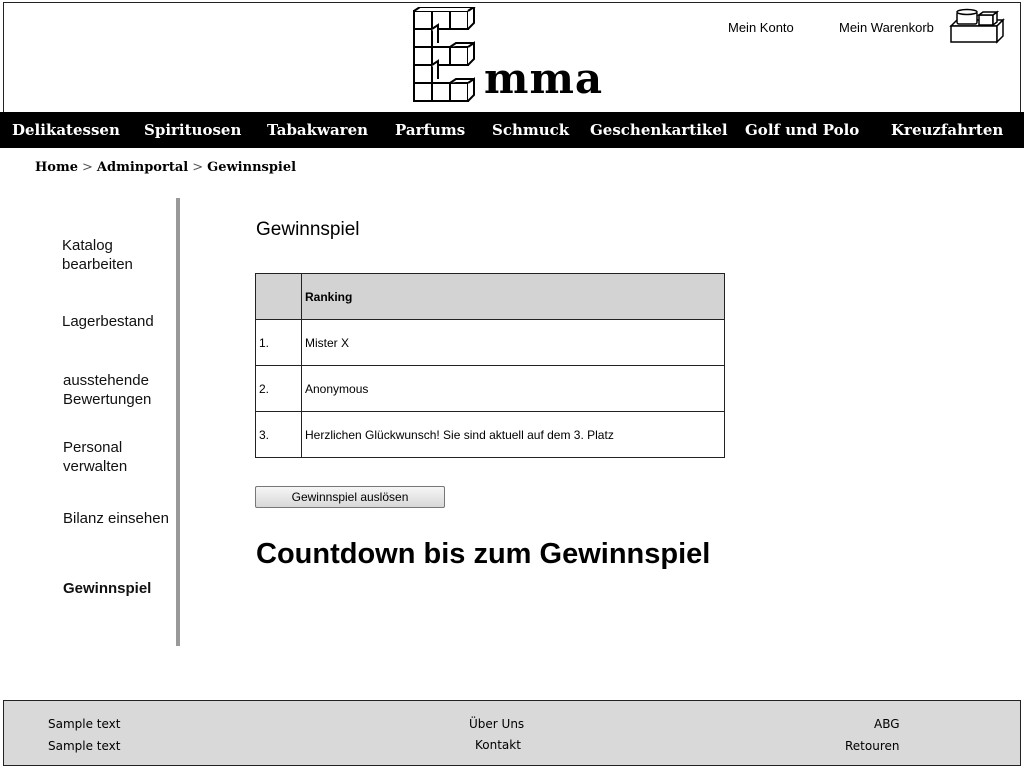  Describe the element at coordinates (498, 745) in the screenshot. I see `footer-link-kontakt: Kontakt` at that location.